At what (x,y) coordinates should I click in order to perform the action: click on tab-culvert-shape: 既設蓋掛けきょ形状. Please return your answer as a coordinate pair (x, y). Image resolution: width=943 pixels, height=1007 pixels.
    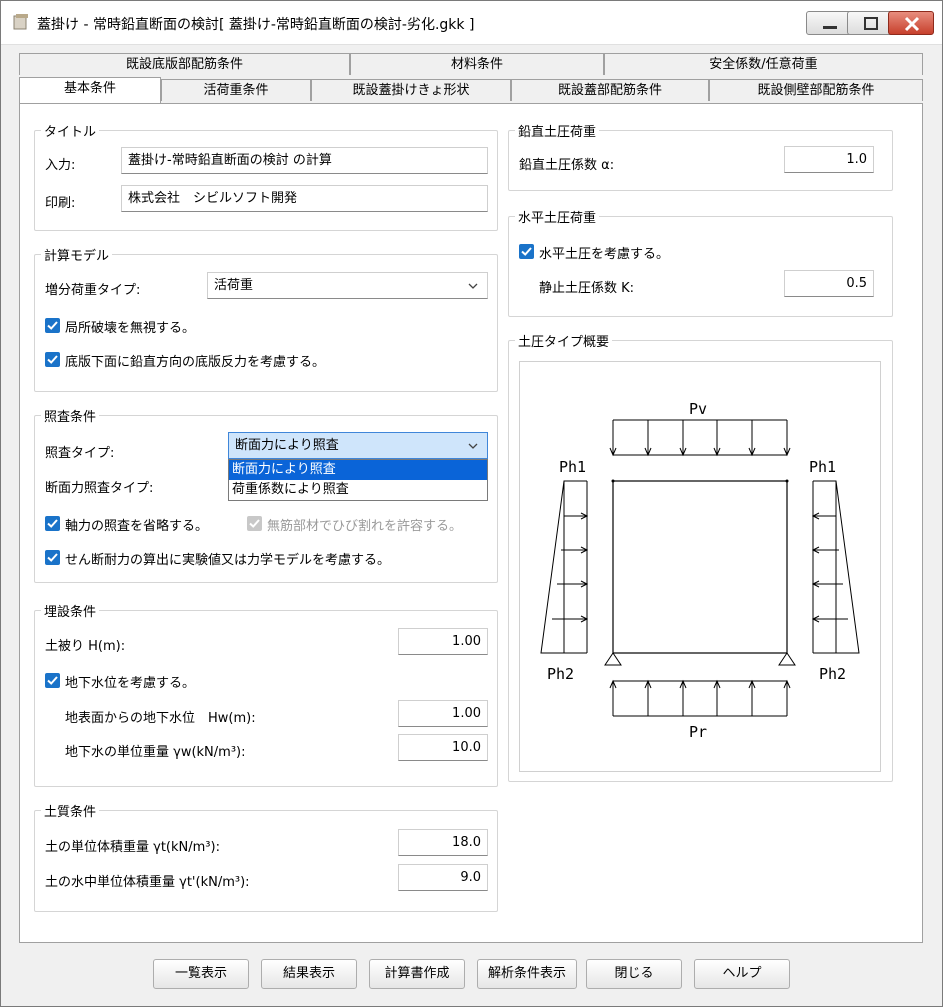
    Looking at the image, I should click on (411, 90).